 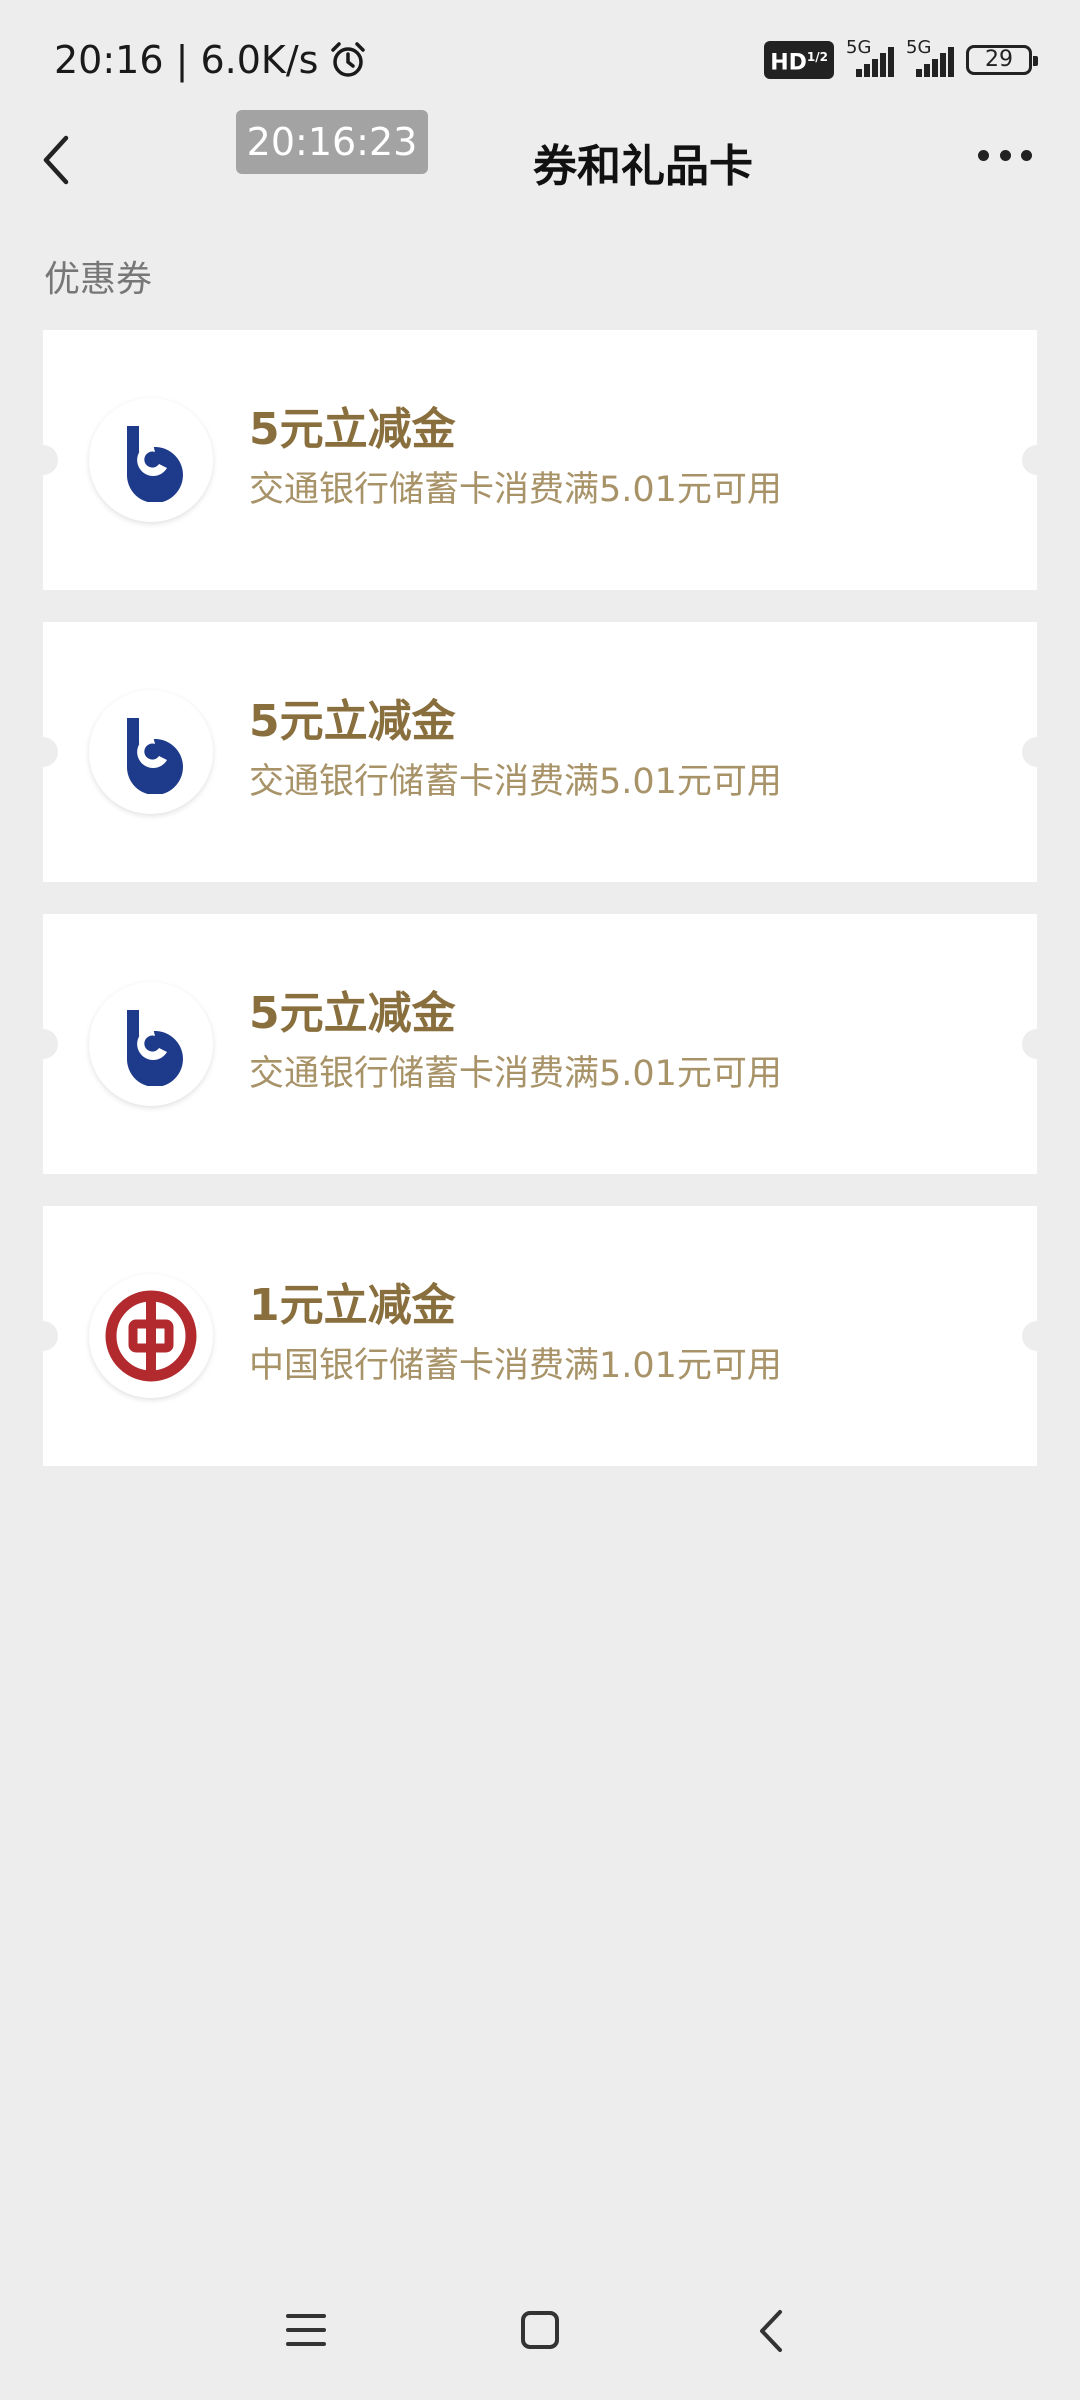 I want to click on bank-of-china-logo, so click(x=151, y=1336).